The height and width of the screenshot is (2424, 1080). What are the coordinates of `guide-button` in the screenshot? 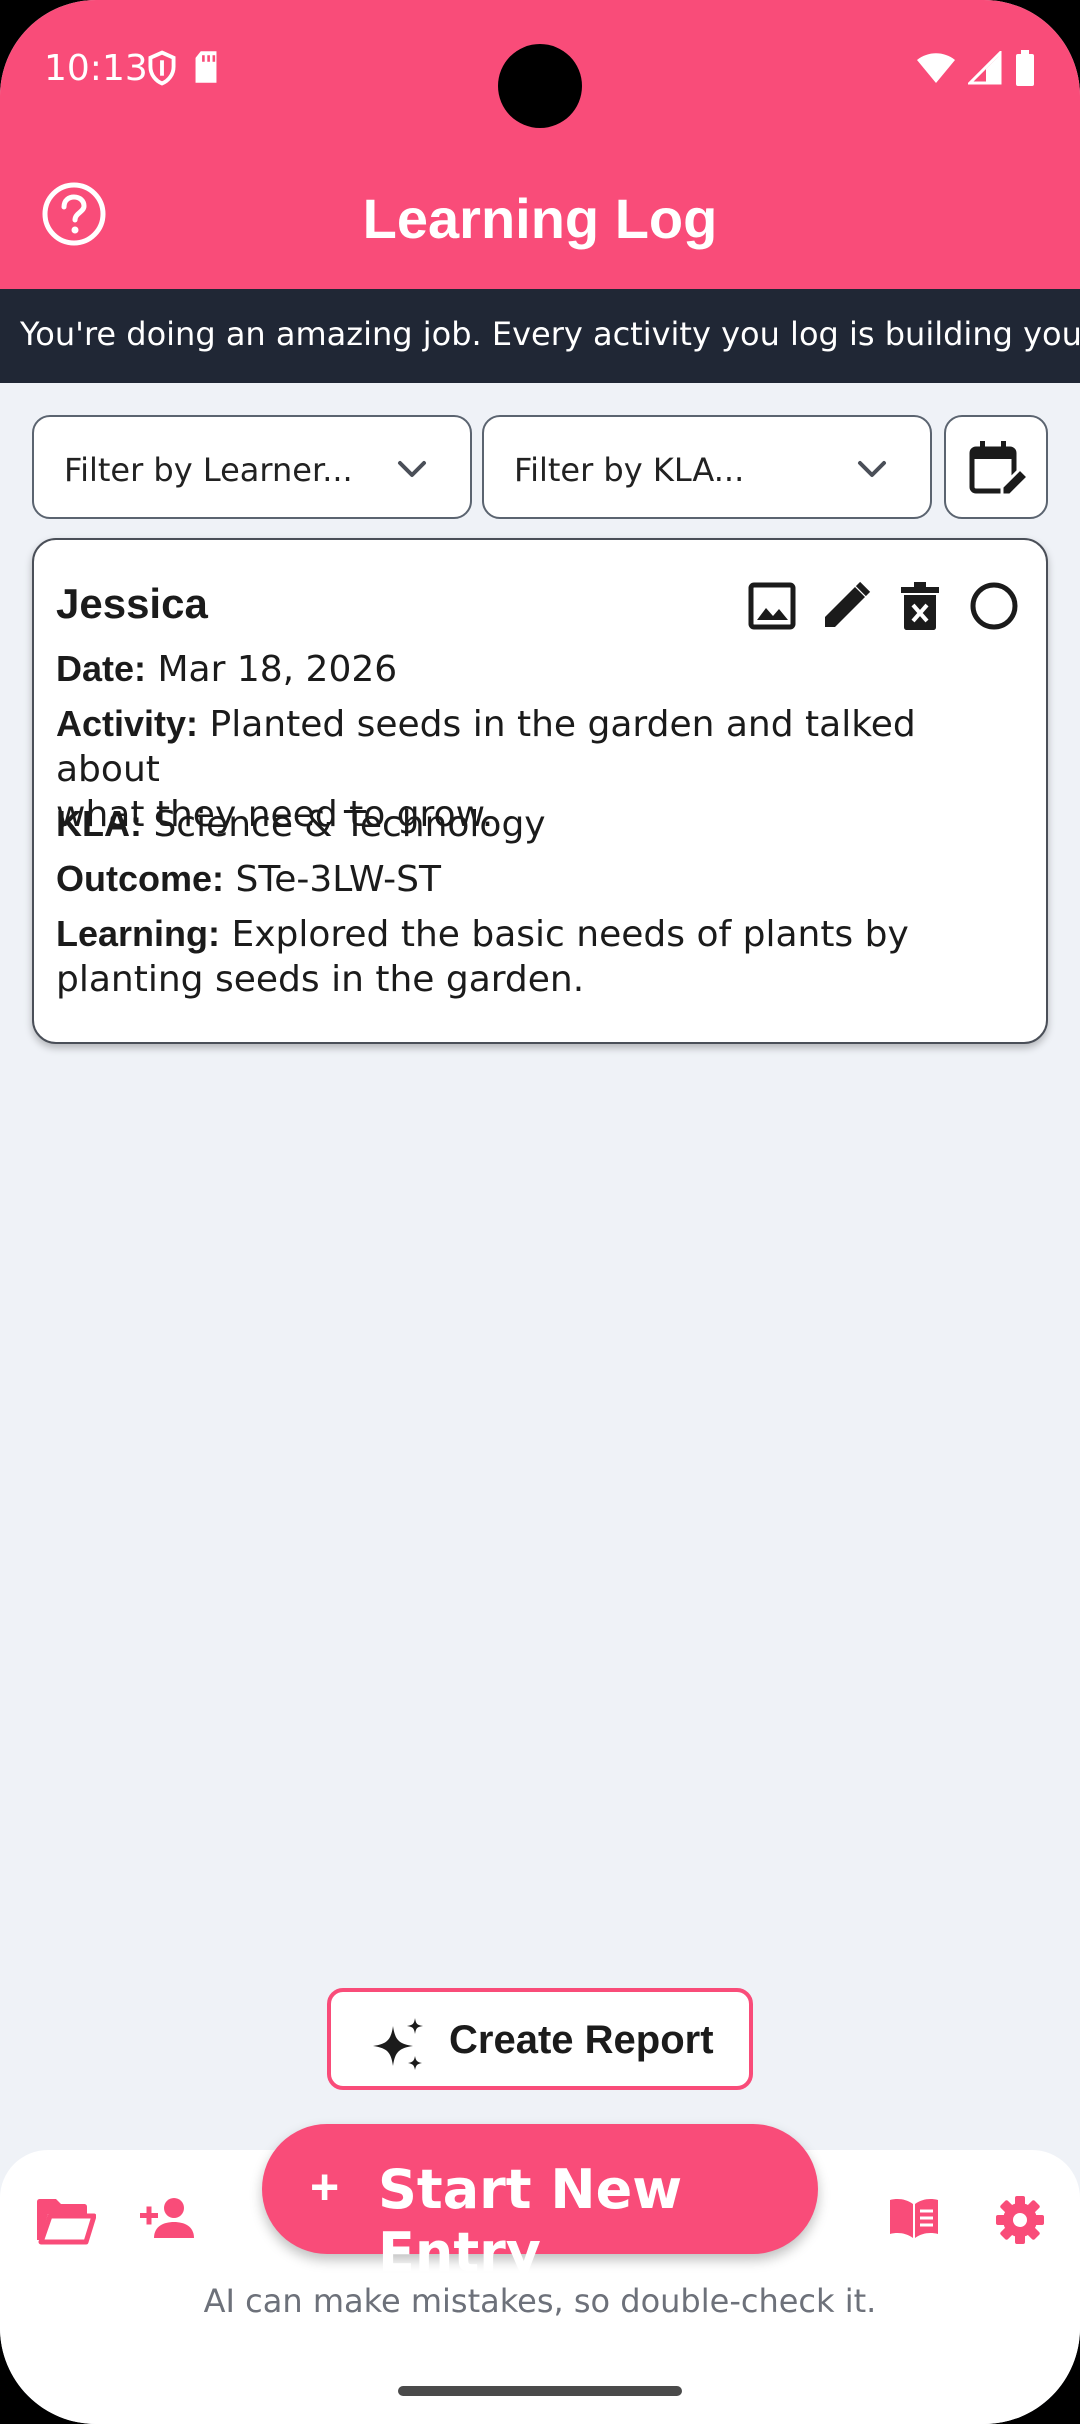 It's located at (914, 2220).